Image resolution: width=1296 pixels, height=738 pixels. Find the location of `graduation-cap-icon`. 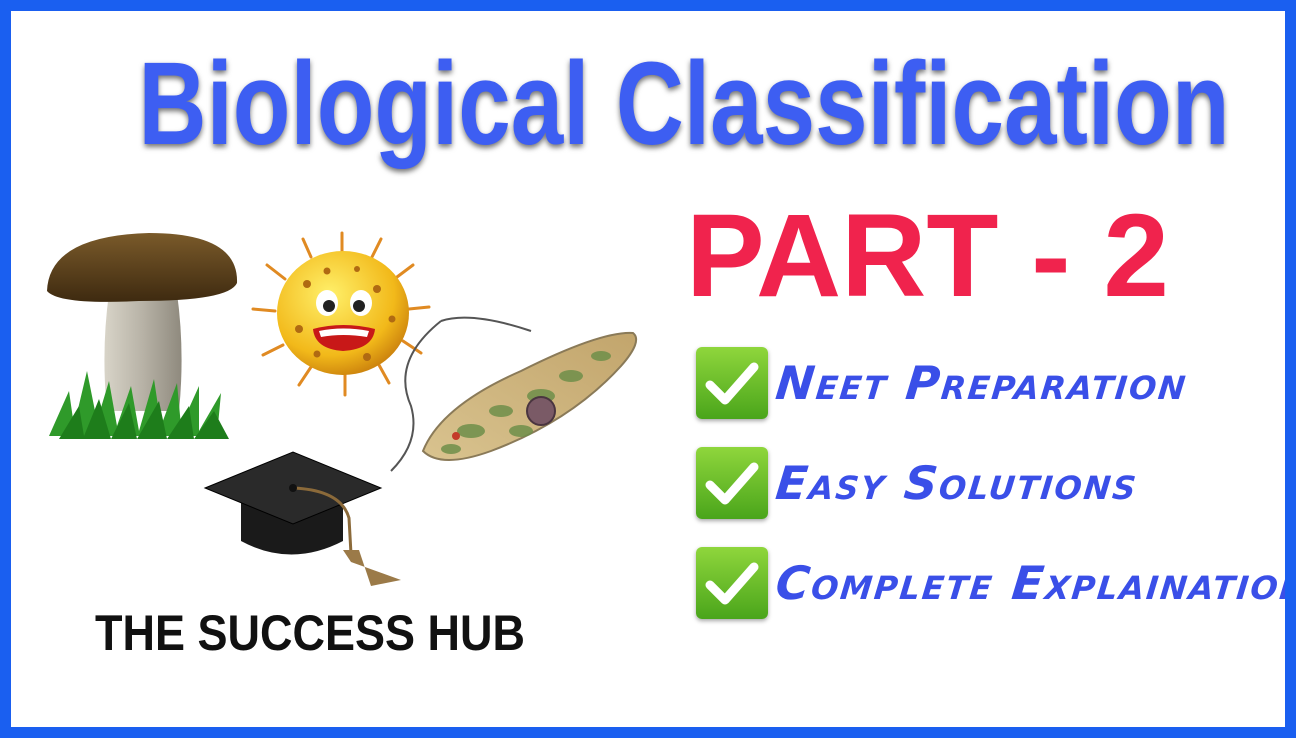

graduation-cap-icon is located at coordinates (302, 518).